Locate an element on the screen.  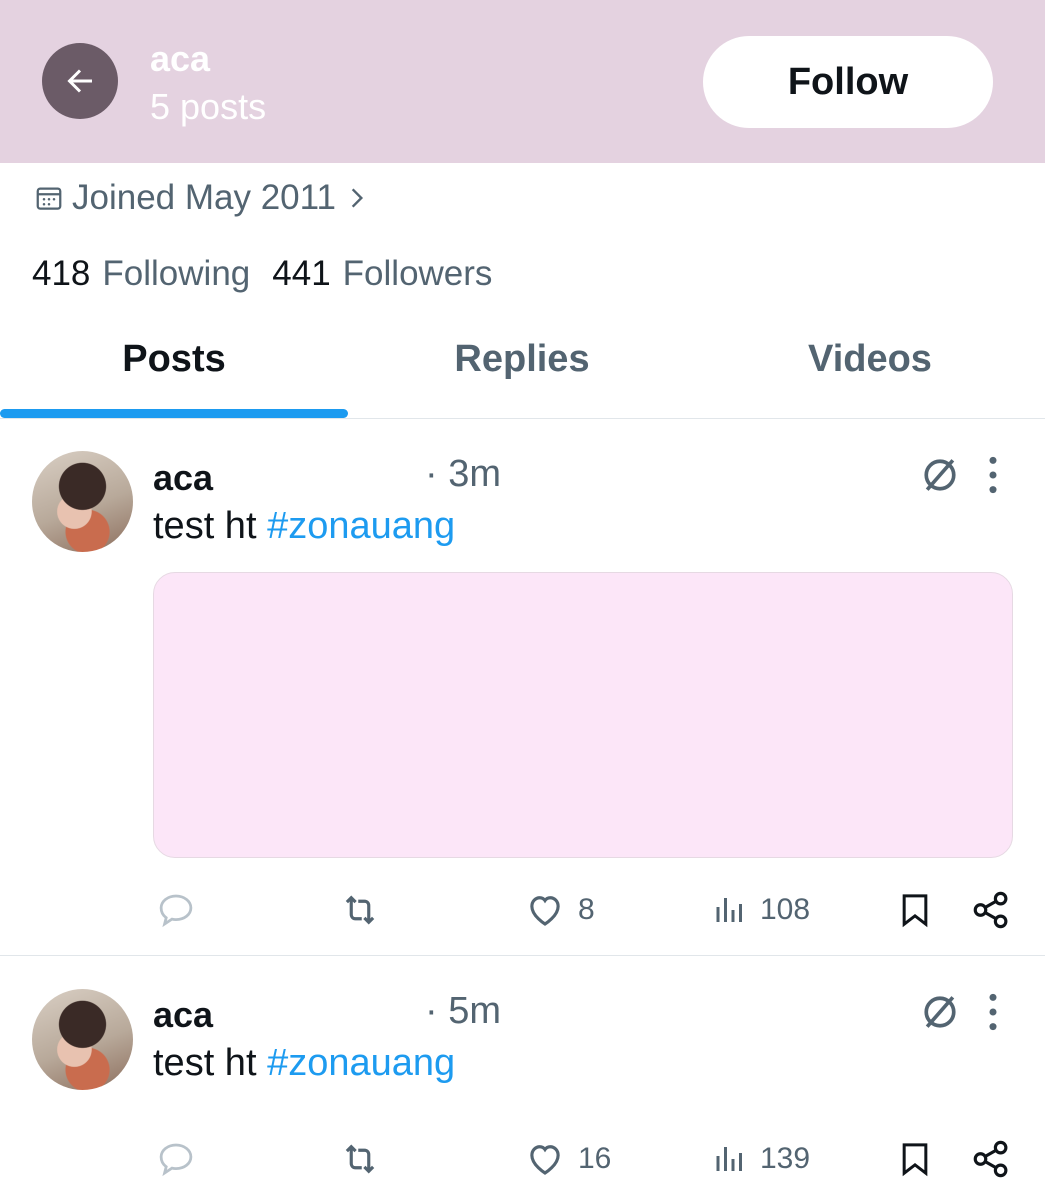
like-button: 8 is located at coordinates (559, 910).